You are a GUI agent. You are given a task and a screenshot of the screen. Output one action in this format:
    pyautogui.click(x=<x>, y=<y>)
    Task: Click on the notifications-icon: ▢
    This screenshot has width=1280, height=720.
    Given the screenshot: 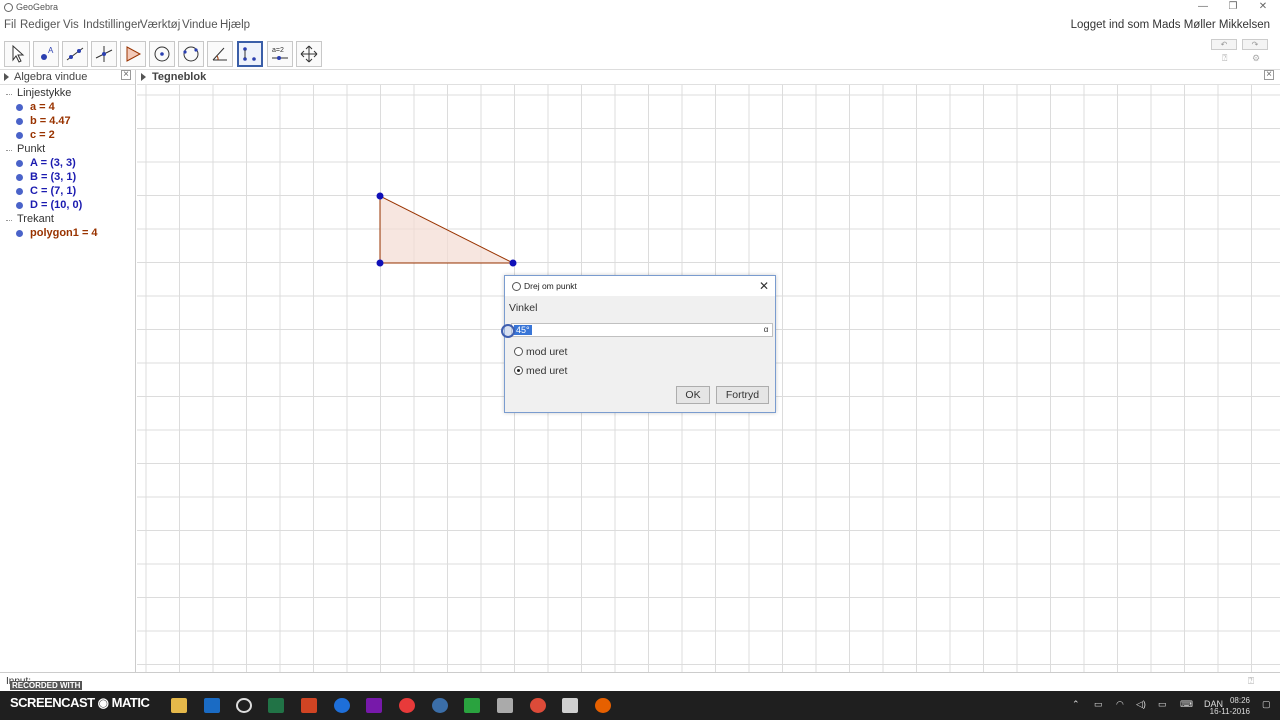 What is the action you would take?
    pyautogui.click(x=1266, y=704)
    